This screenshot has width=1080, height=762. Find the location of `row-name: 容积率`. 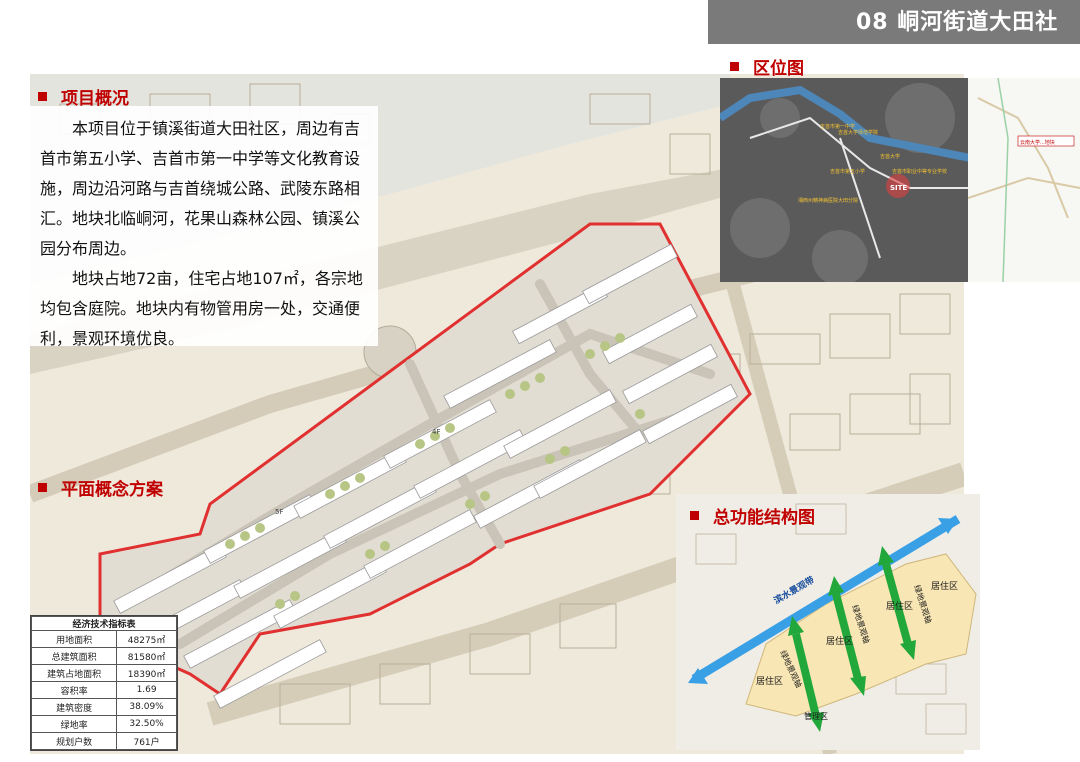

row-name: 容积率 is located at coordinates (74, 690).